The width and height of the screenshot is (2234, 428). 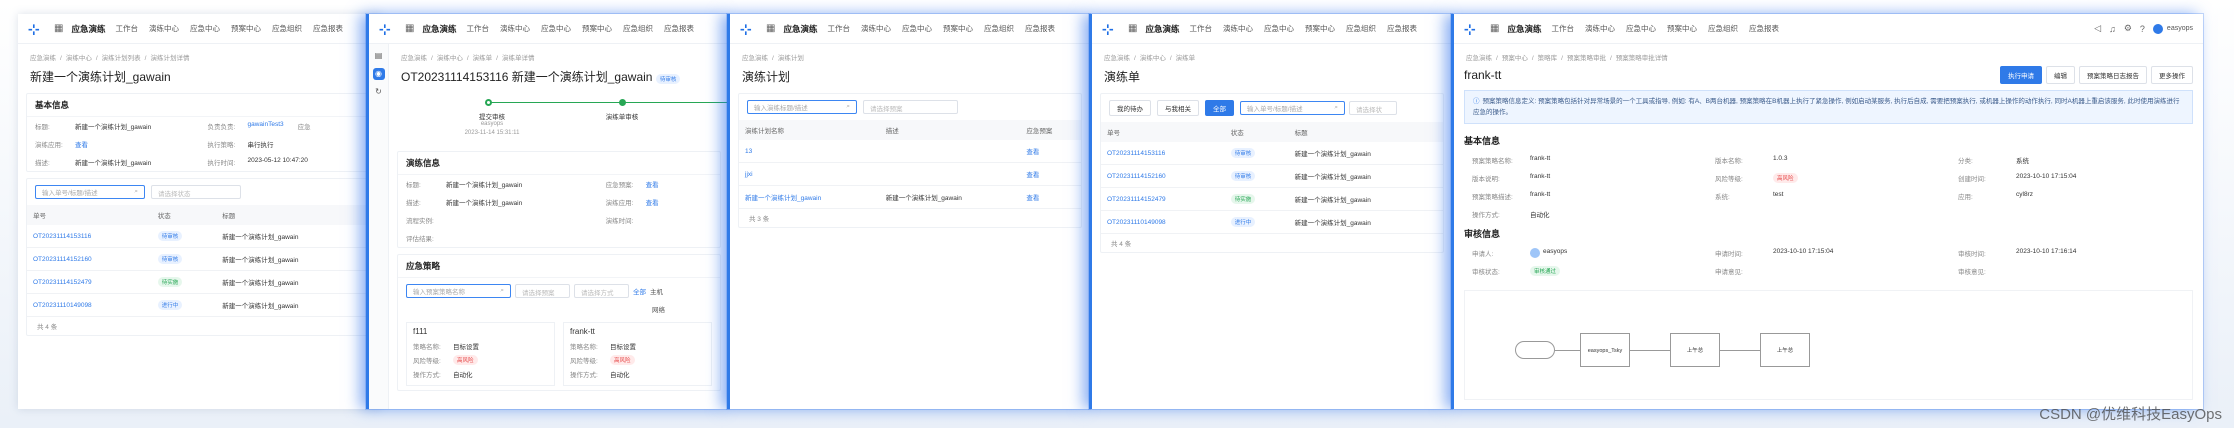 I want to click on plan-name-link: 新建一个演练计划_gawain, so click(x=809, y=197).